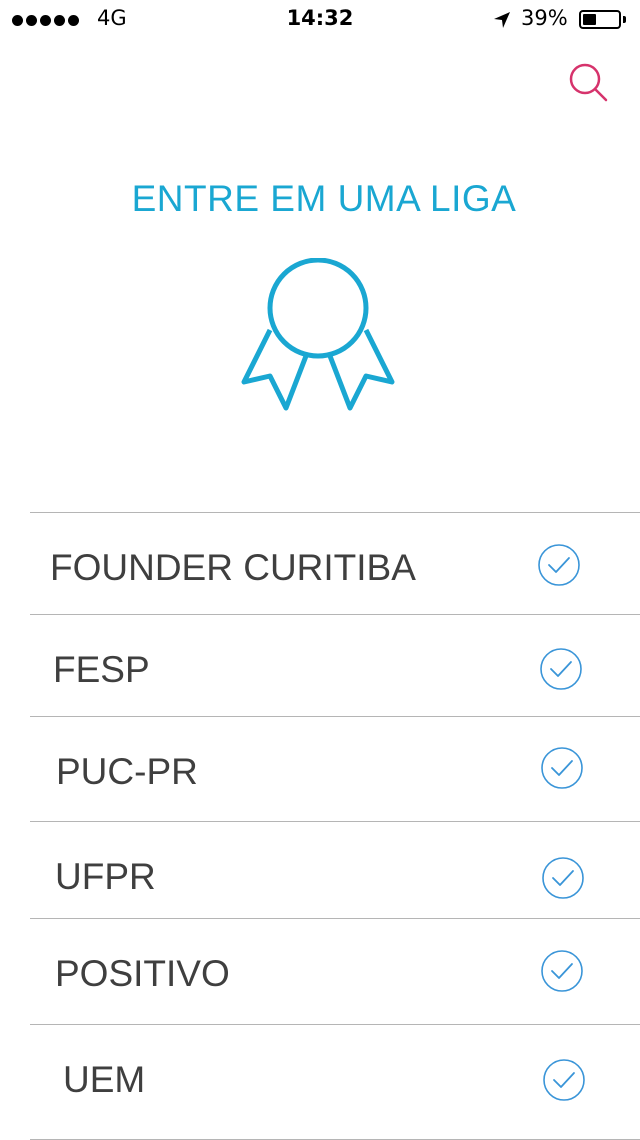  I want to click on league-item: FESP, so click(335, 665).